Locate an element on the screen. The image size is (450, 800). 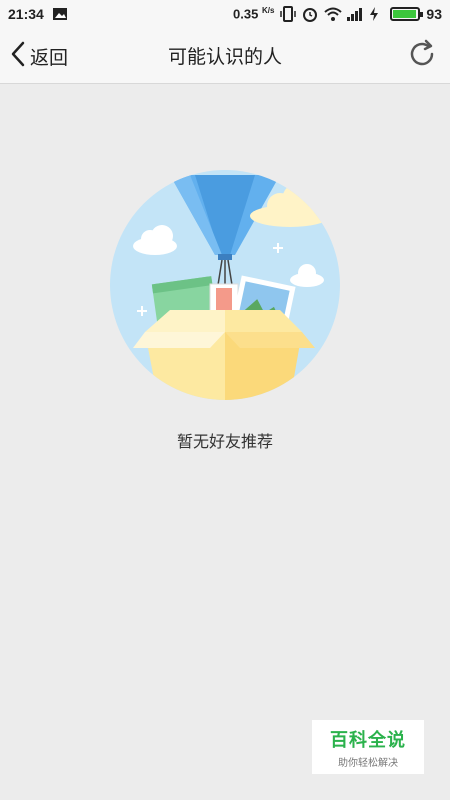
charging-icon is located at coordinates (376, 14).